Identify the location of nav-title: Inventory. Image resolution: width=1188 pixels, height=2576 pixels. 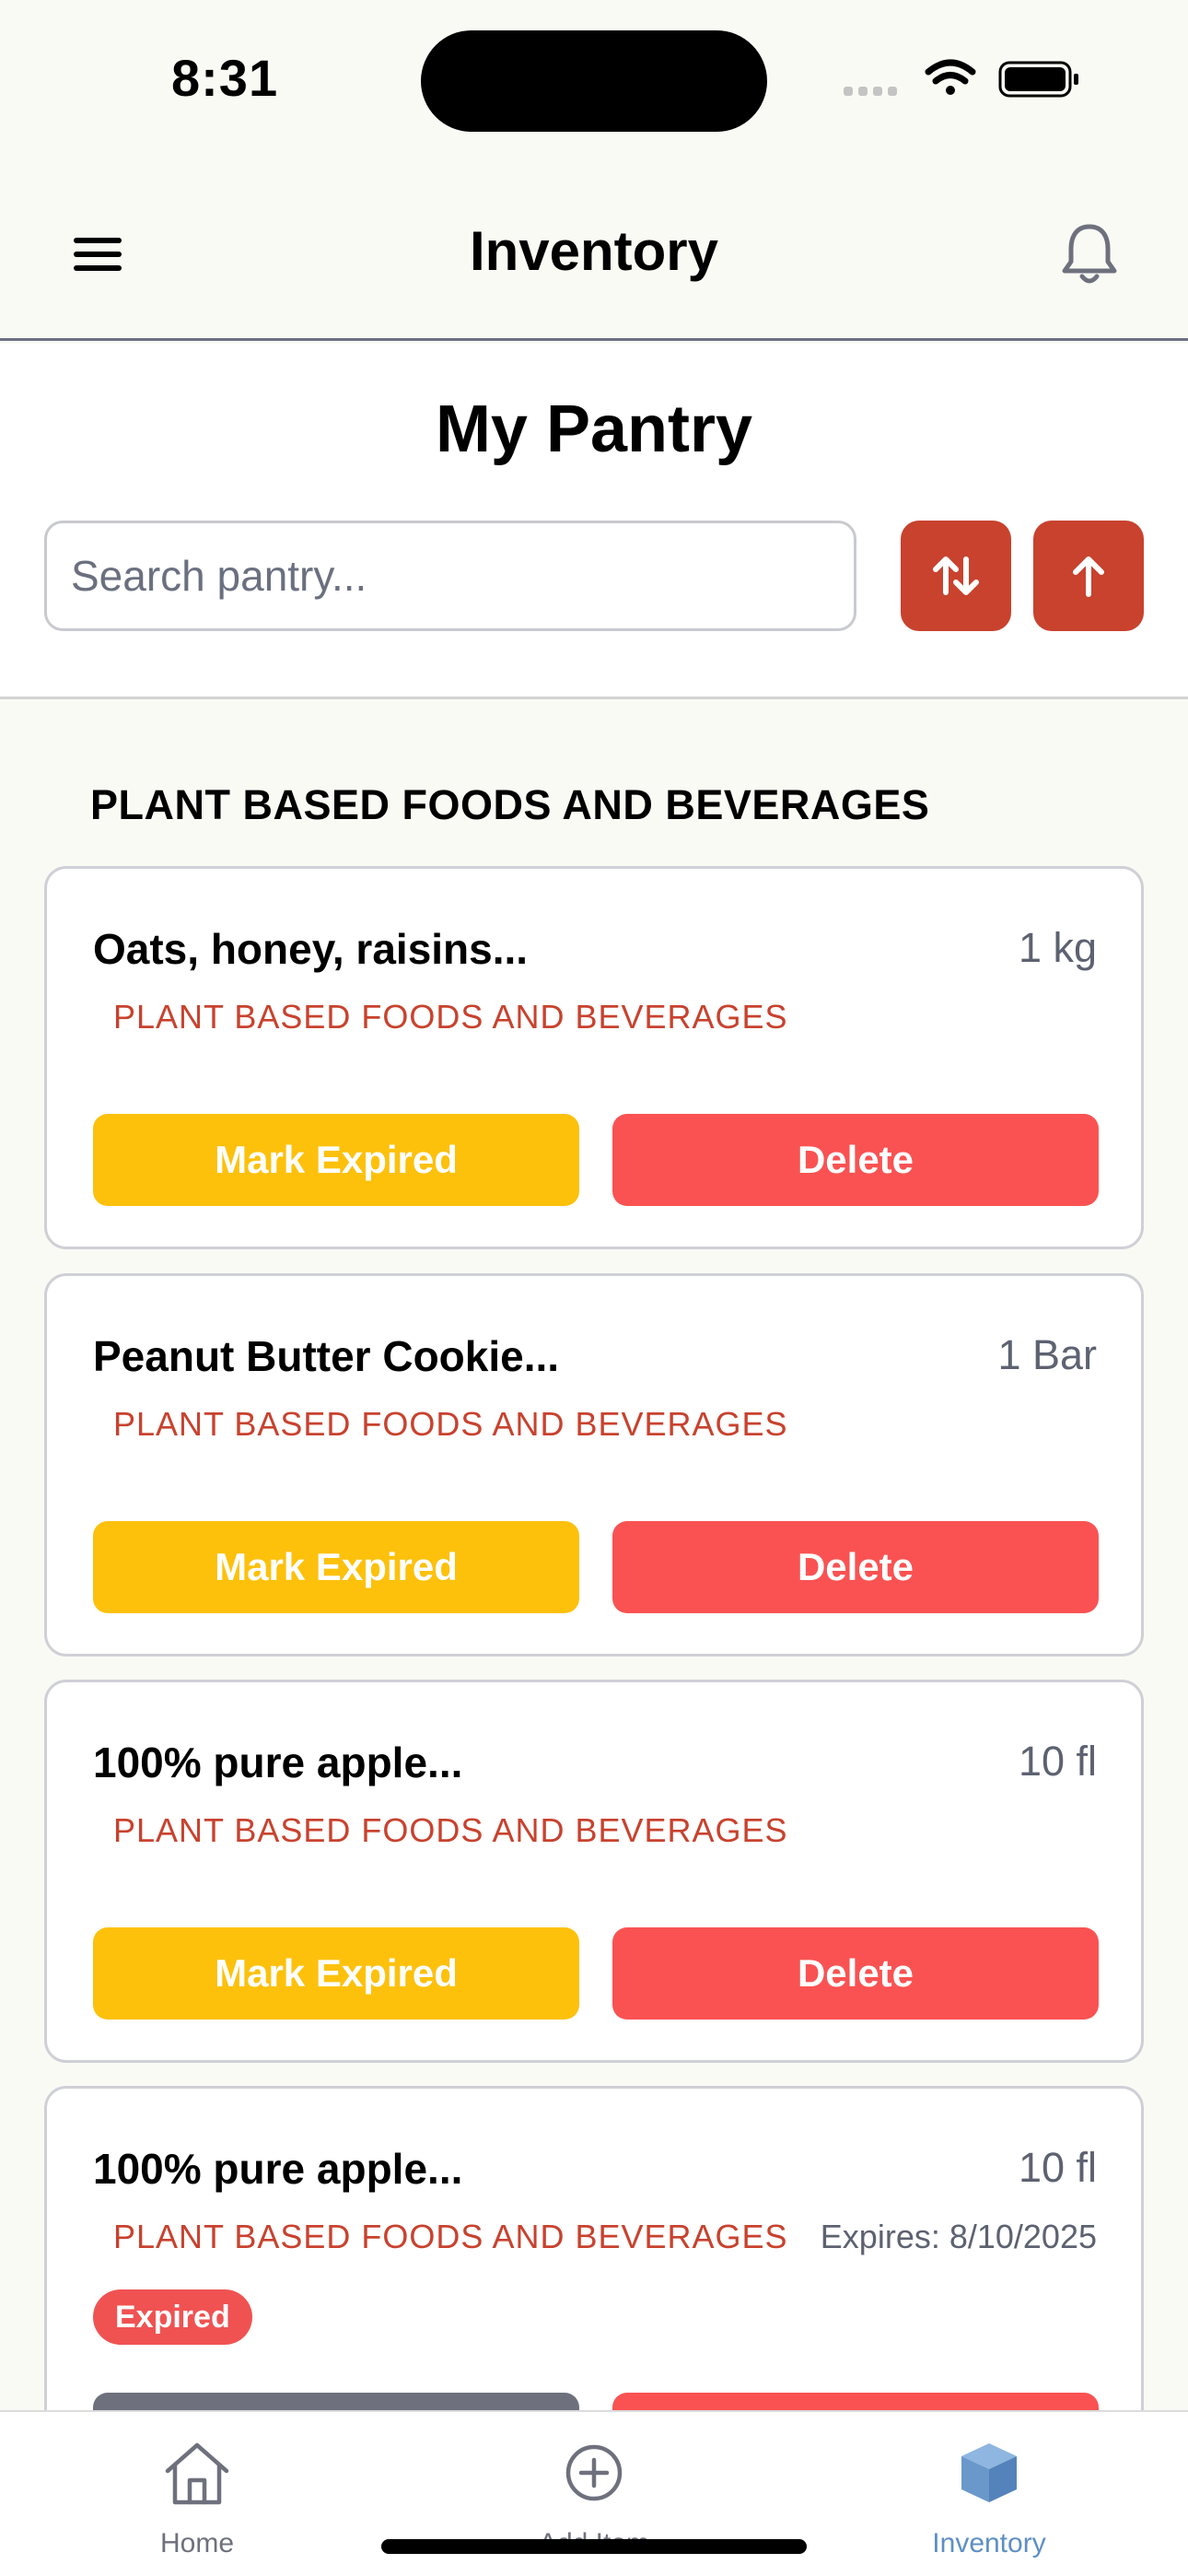
(594, 251).